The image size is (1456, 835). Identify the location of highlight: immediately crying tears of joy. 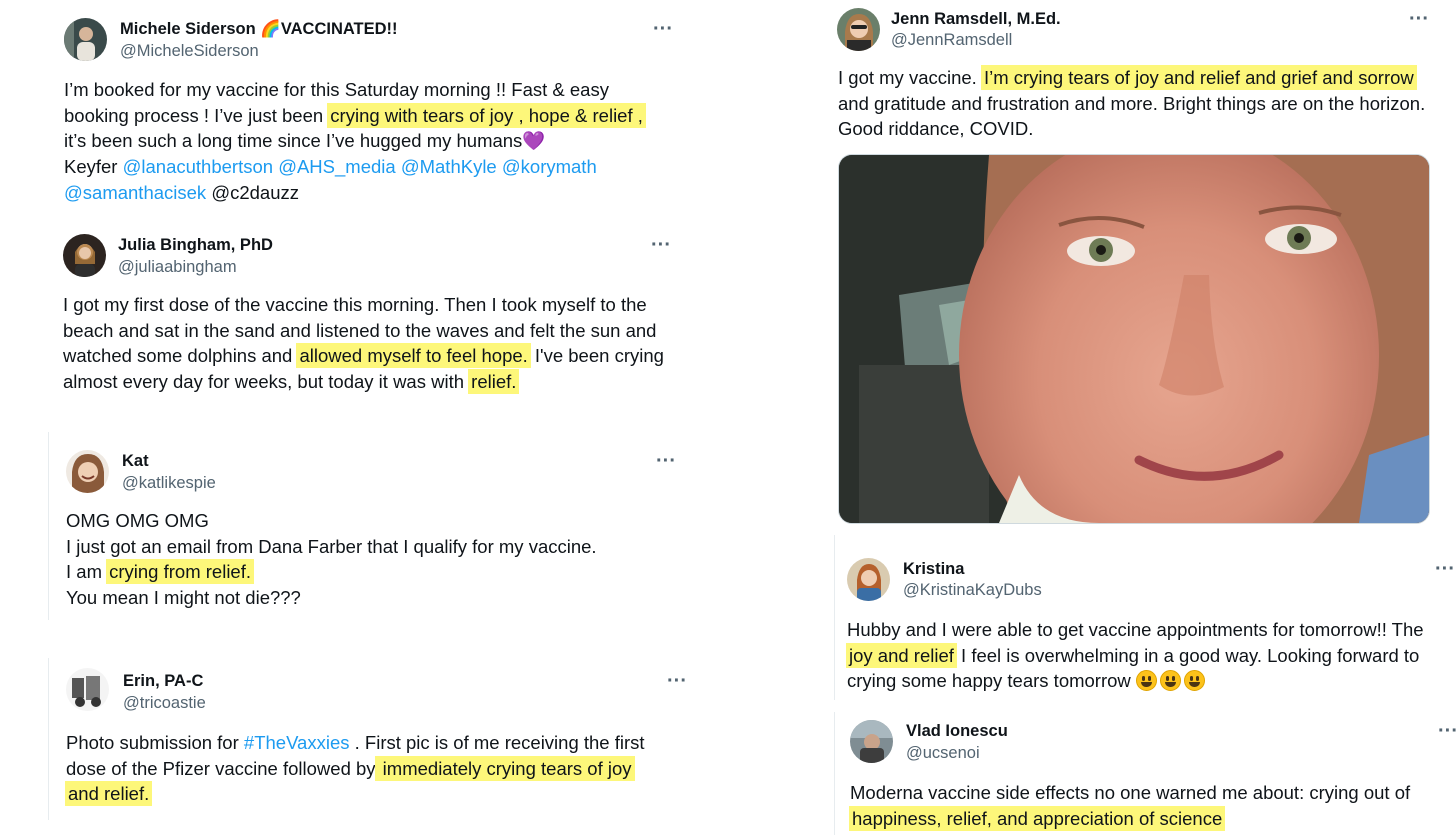
(504, 768).